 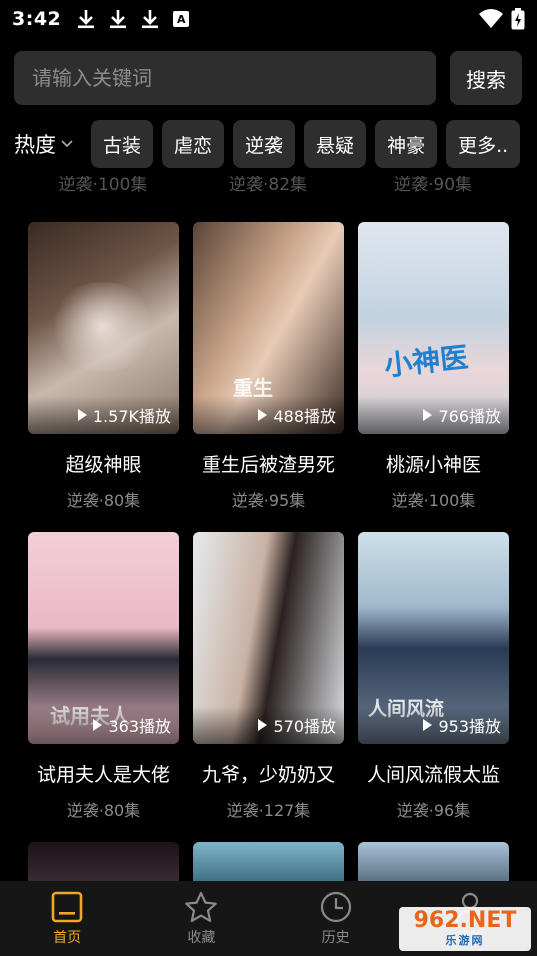 I want to click on tag-guzhuang: 古装, so click(x=122, y=144).